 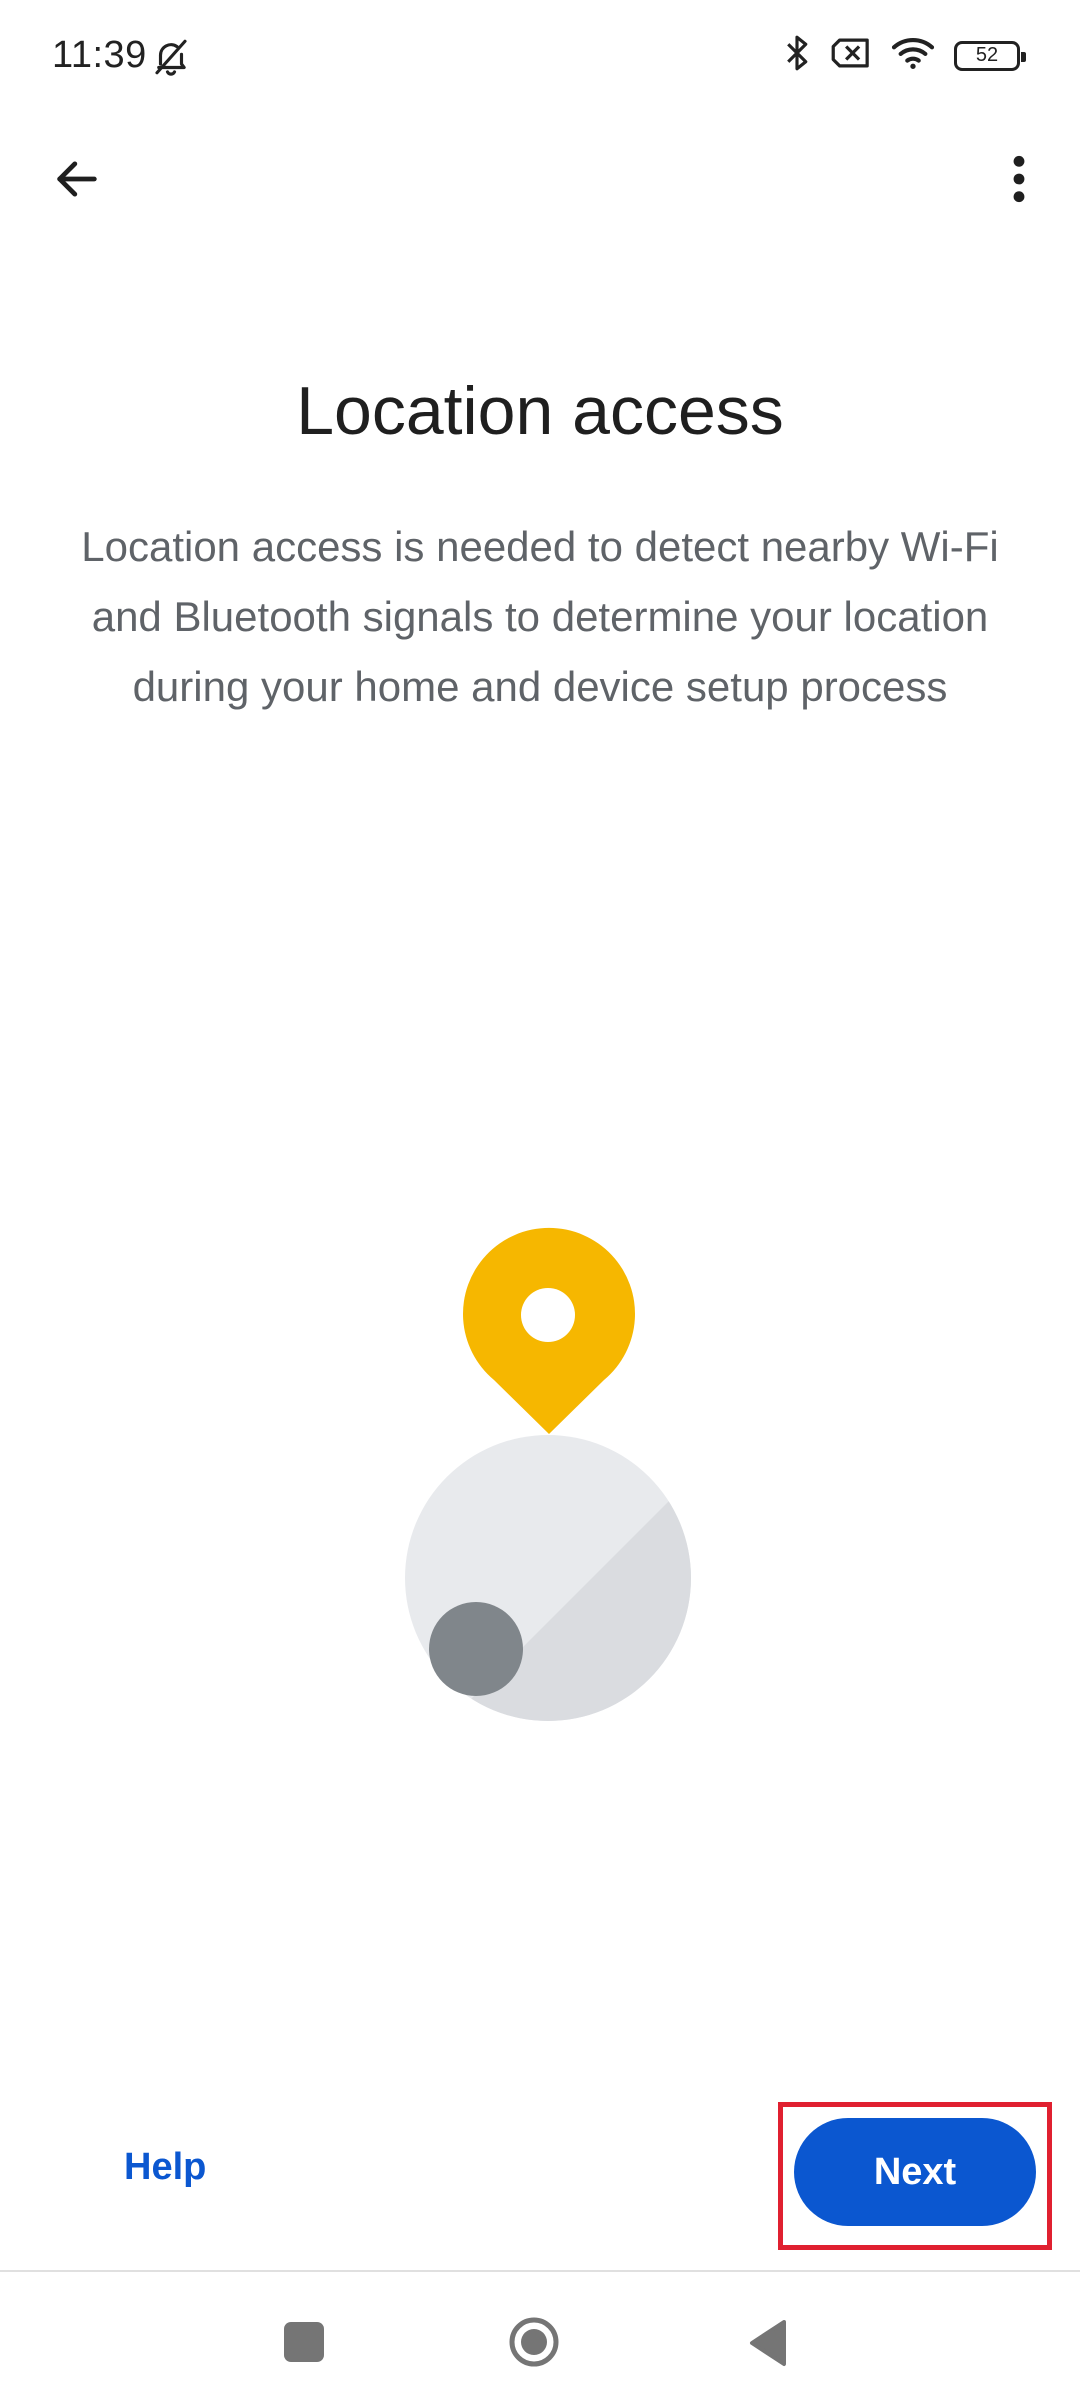 I want to click on arrow-back-icon, so click(x=77, y=179).